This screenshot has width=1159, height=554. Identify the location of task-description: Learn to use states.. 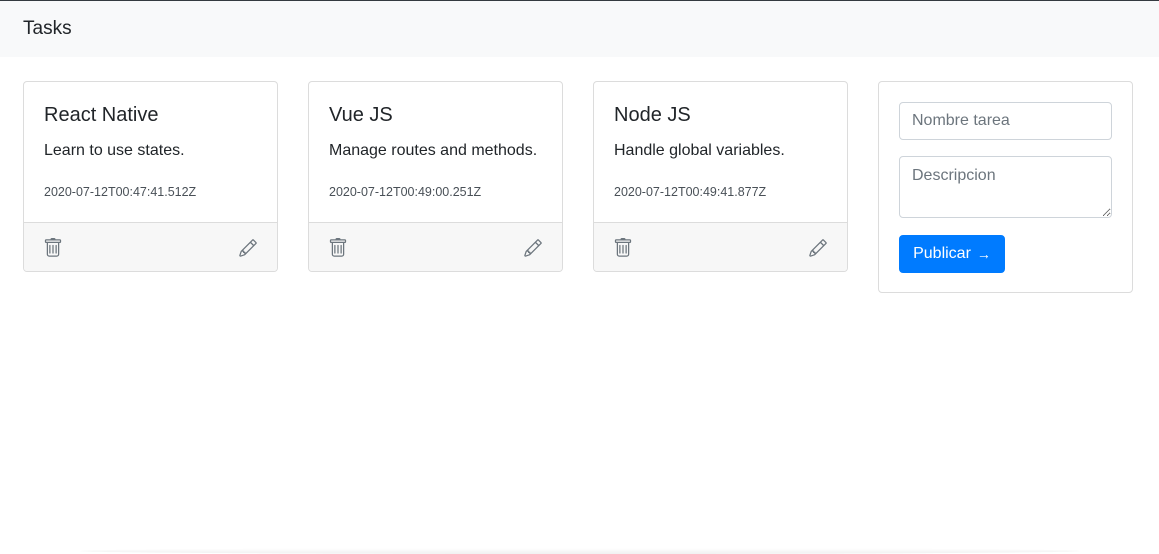
(114, 150).